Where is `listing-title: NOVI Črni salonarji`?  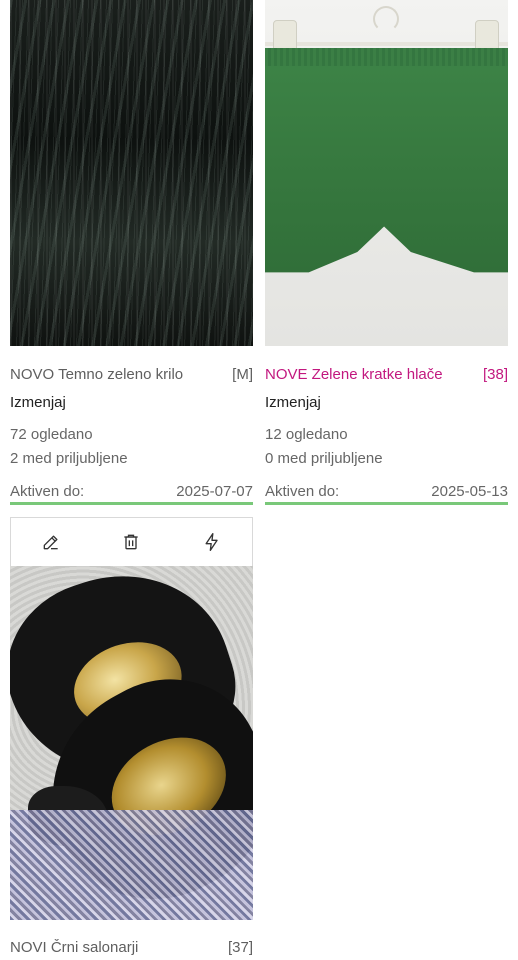
listing-title: NOVI Črni salonarji is located at coordinates (74, 947).